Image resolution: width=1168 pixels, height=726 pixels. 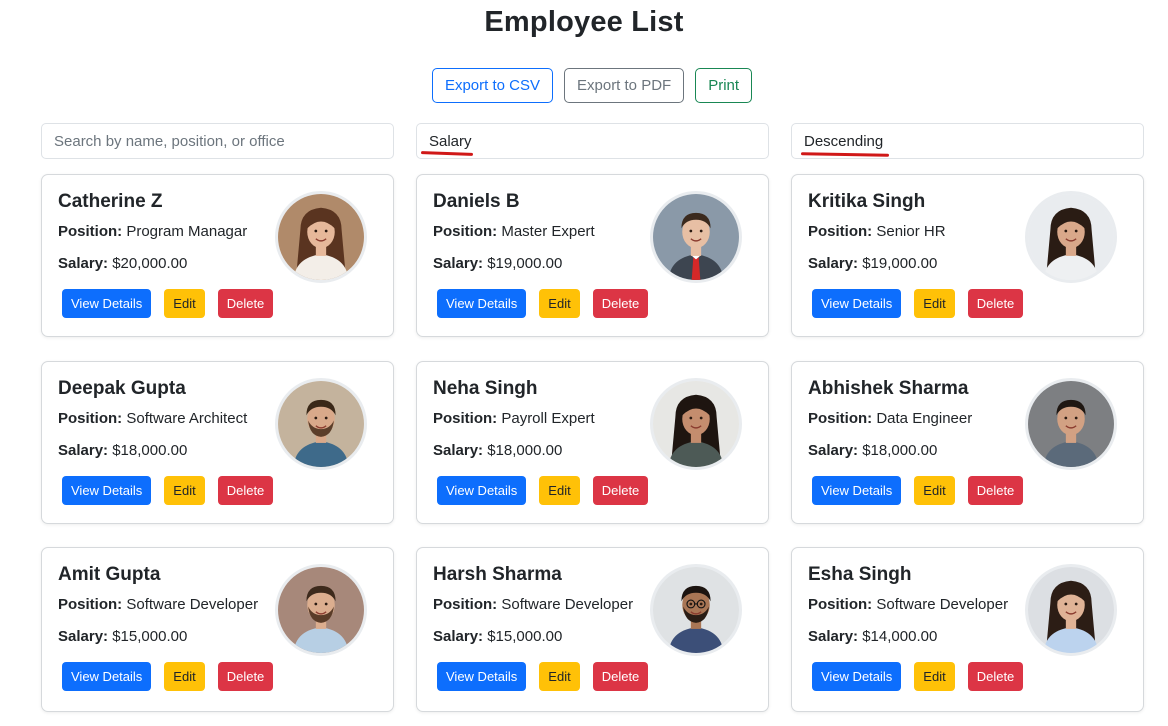 What do you see at coordinates (150, 263) in the screenshot?
I see `salary-value: $20,000.00` at bounding box center [150, 263].